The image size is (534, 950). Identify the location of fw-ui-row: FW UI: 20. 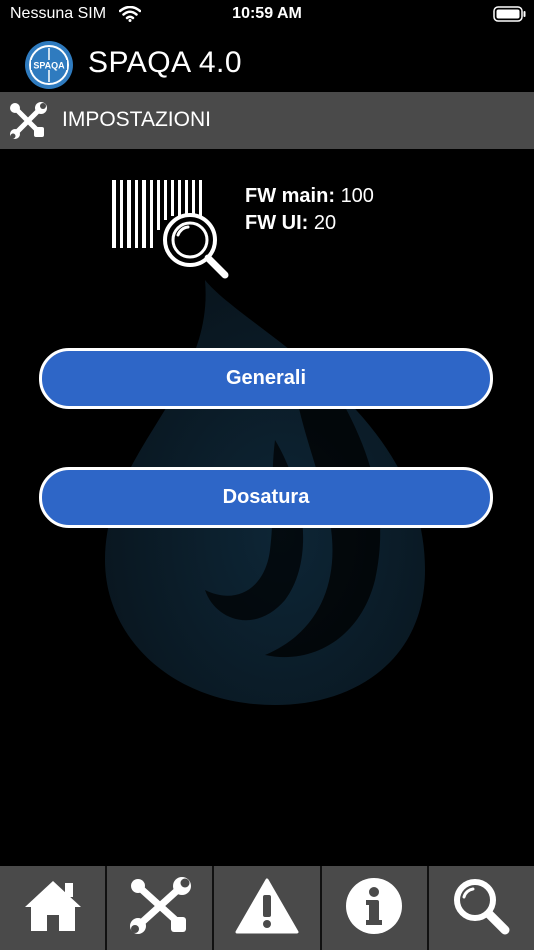
(309, 223).